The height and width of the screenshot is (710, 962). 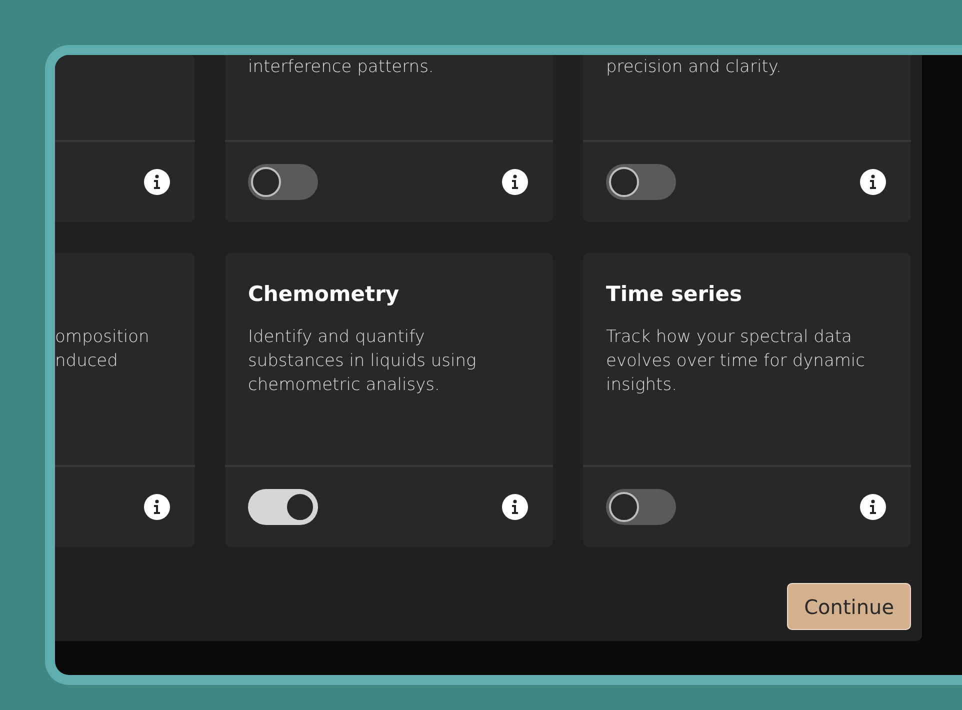 I want to click on card-title: Time series, so click(x=674, y=294).